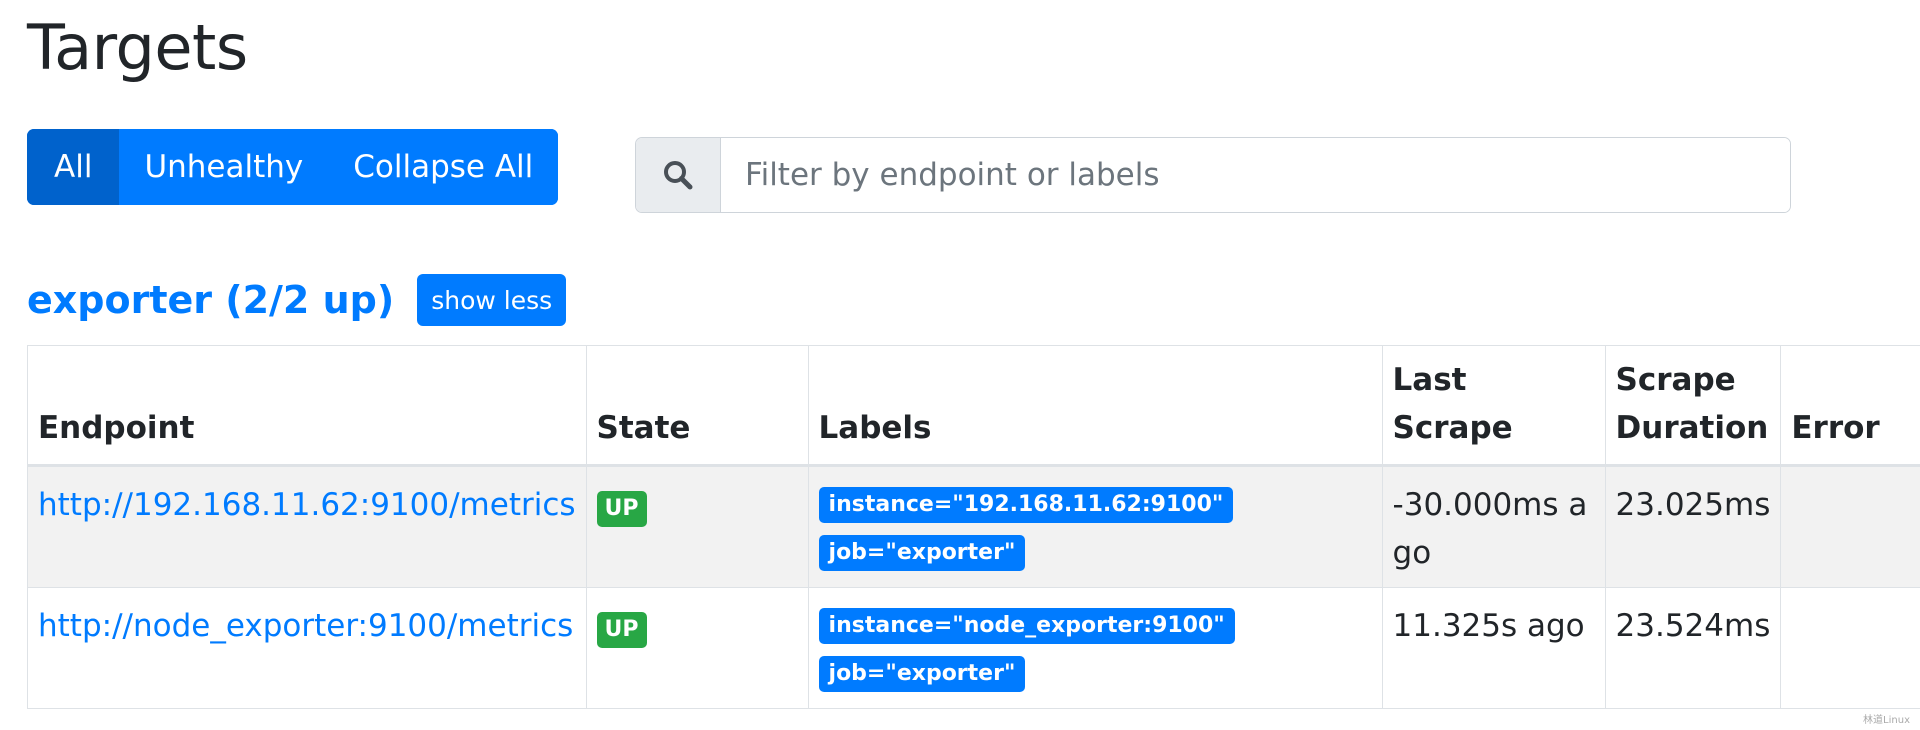 Image resolution: width=1920 pixels, height=730 pixels. Describe the element at coordinates (1850, 406) in the screenshot. I see `error-header: Error` at that location.